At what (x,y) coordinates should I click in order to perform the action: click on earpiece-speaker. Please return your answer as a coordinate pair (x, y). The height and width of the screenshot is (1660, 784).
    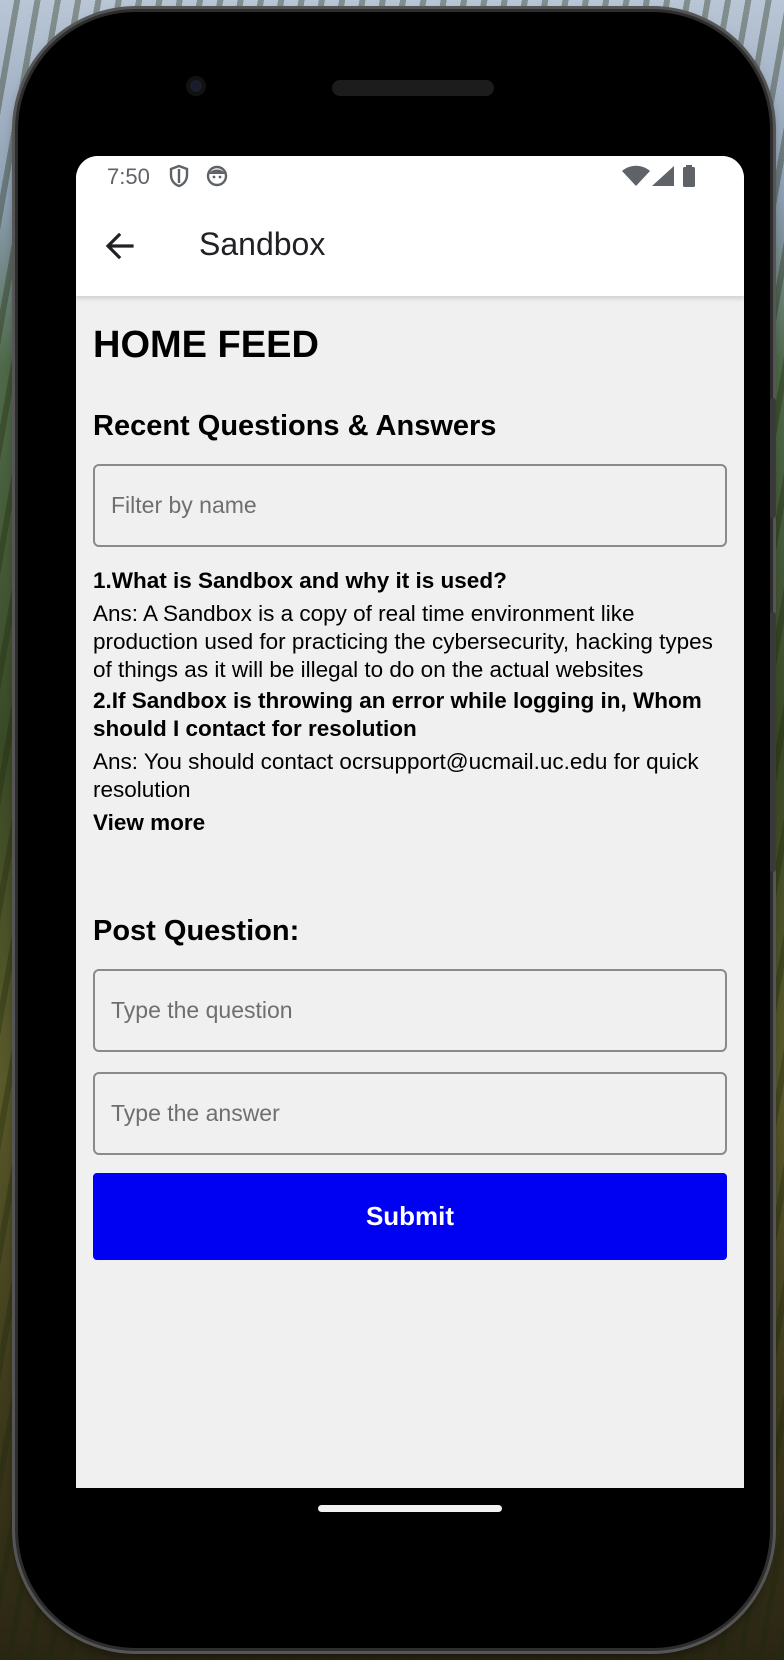
    Looking at the image, I should click on (413, 88).